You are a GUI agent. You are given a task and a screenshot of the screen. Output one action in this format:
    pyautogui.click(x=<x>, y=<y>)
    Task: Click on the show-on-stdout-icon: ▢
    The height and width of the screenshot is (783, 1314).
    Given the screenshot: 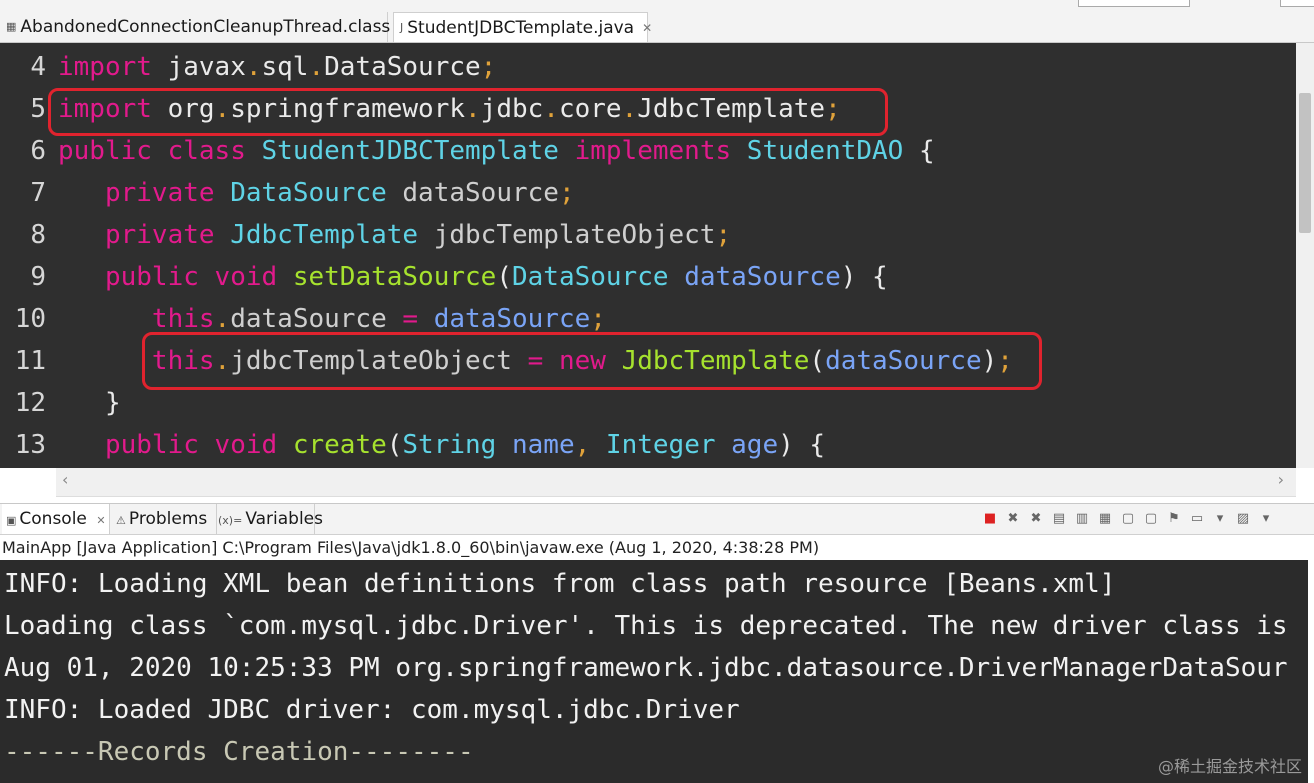 What is the action you would take?
    pyautogui.click(x=1128, y=519)
    